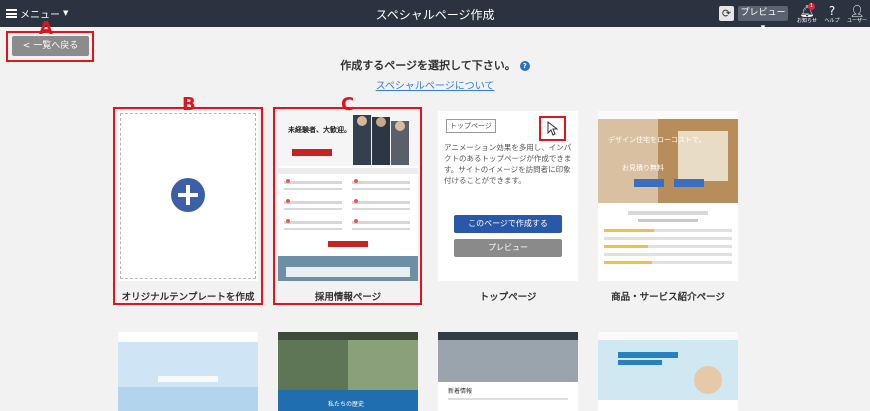 The width and height of the screenshot is (870, 411). I want to click on preview-dropdown: プレビュー ▾, so click(763, 19).